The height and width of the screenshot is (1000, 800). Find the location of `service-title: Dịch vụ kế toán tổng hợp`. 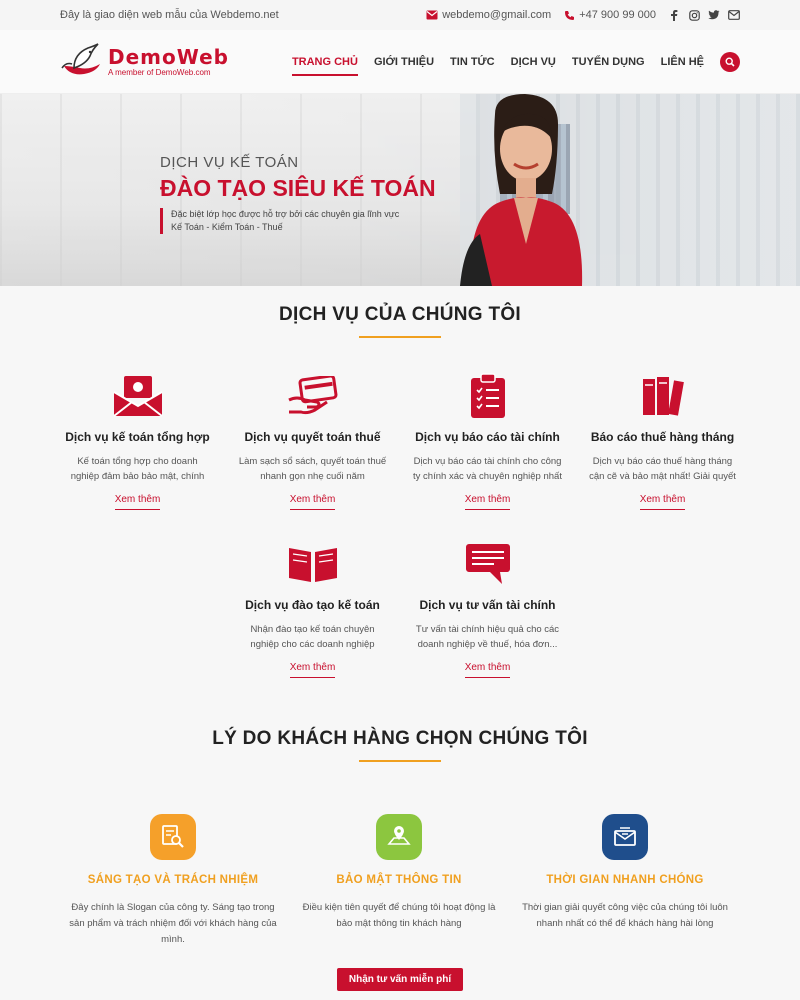

service-title: Dịch vụ kế toán tổng hợp is located at coordinates (137, 437).